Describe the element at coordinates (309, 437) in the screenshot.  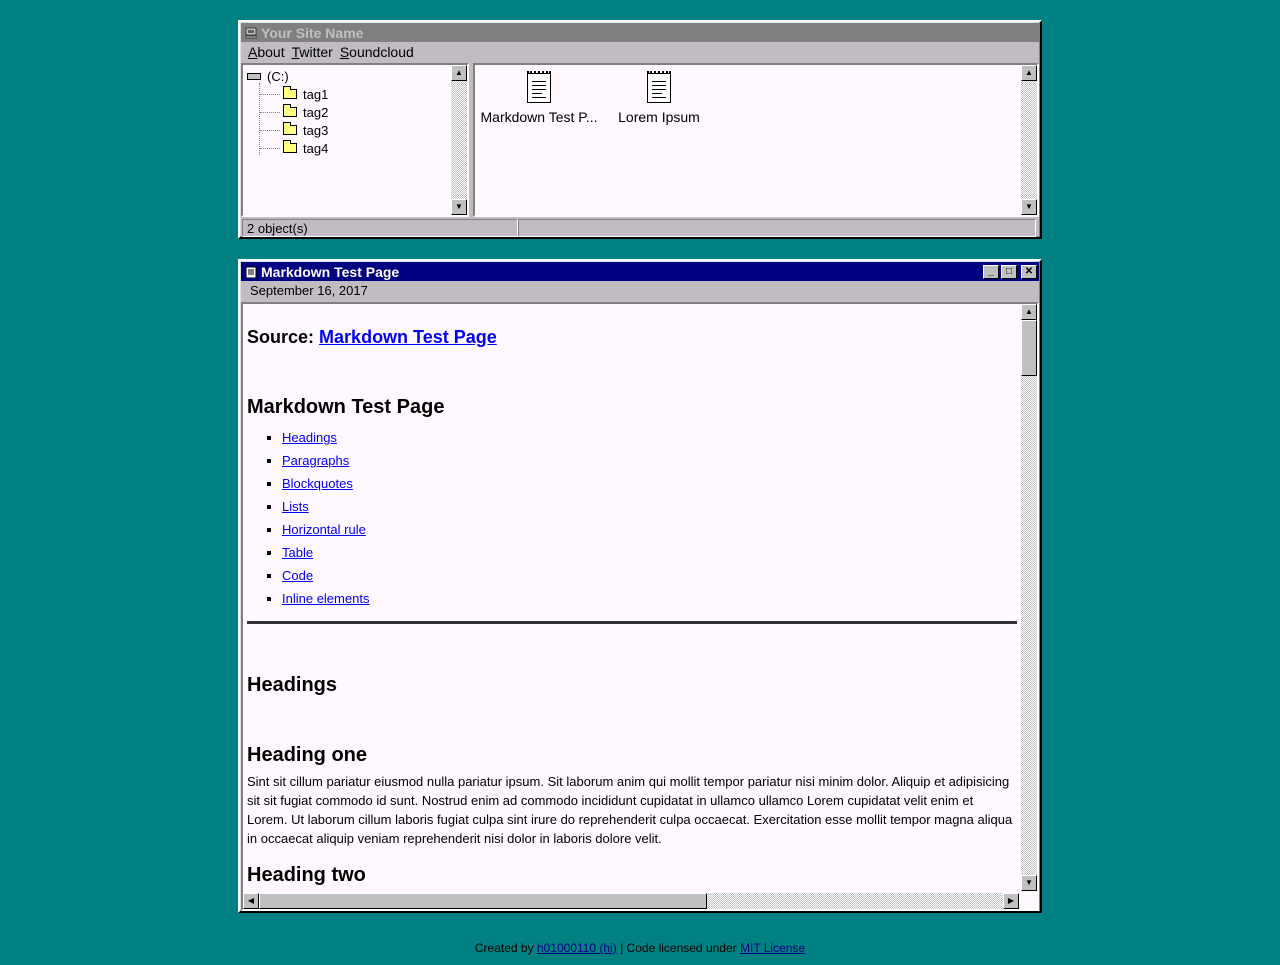
I see `toc-link-headings: Headings` at that location.